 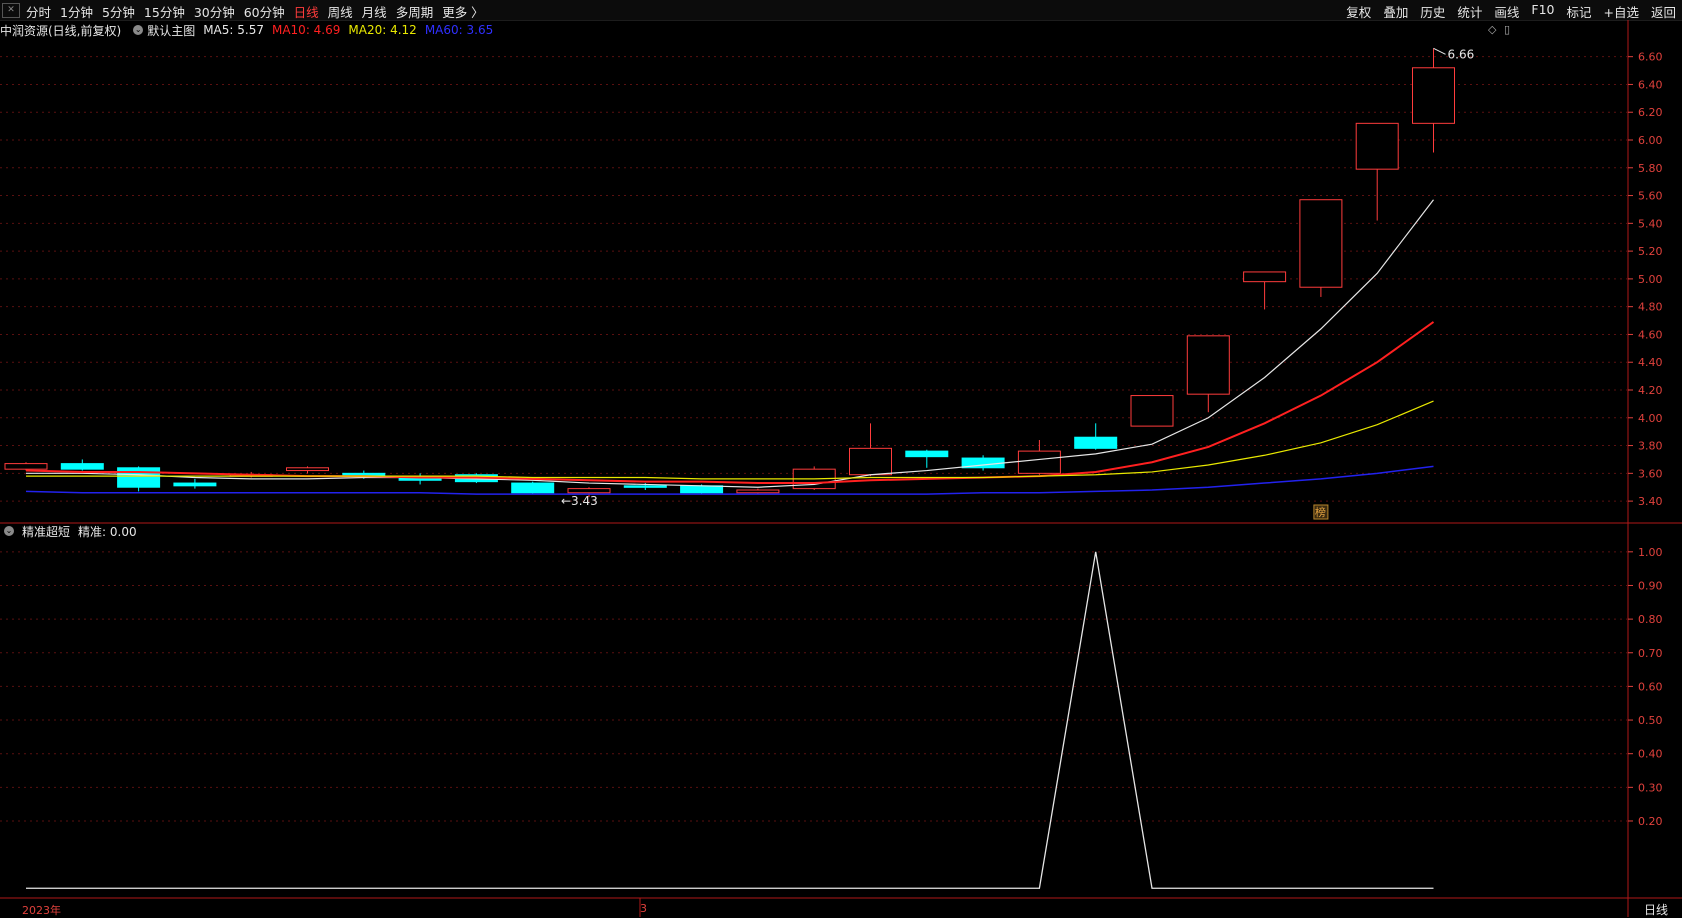 I want to click on y-tick-label: 6.60, so click(x=1650, y=57).